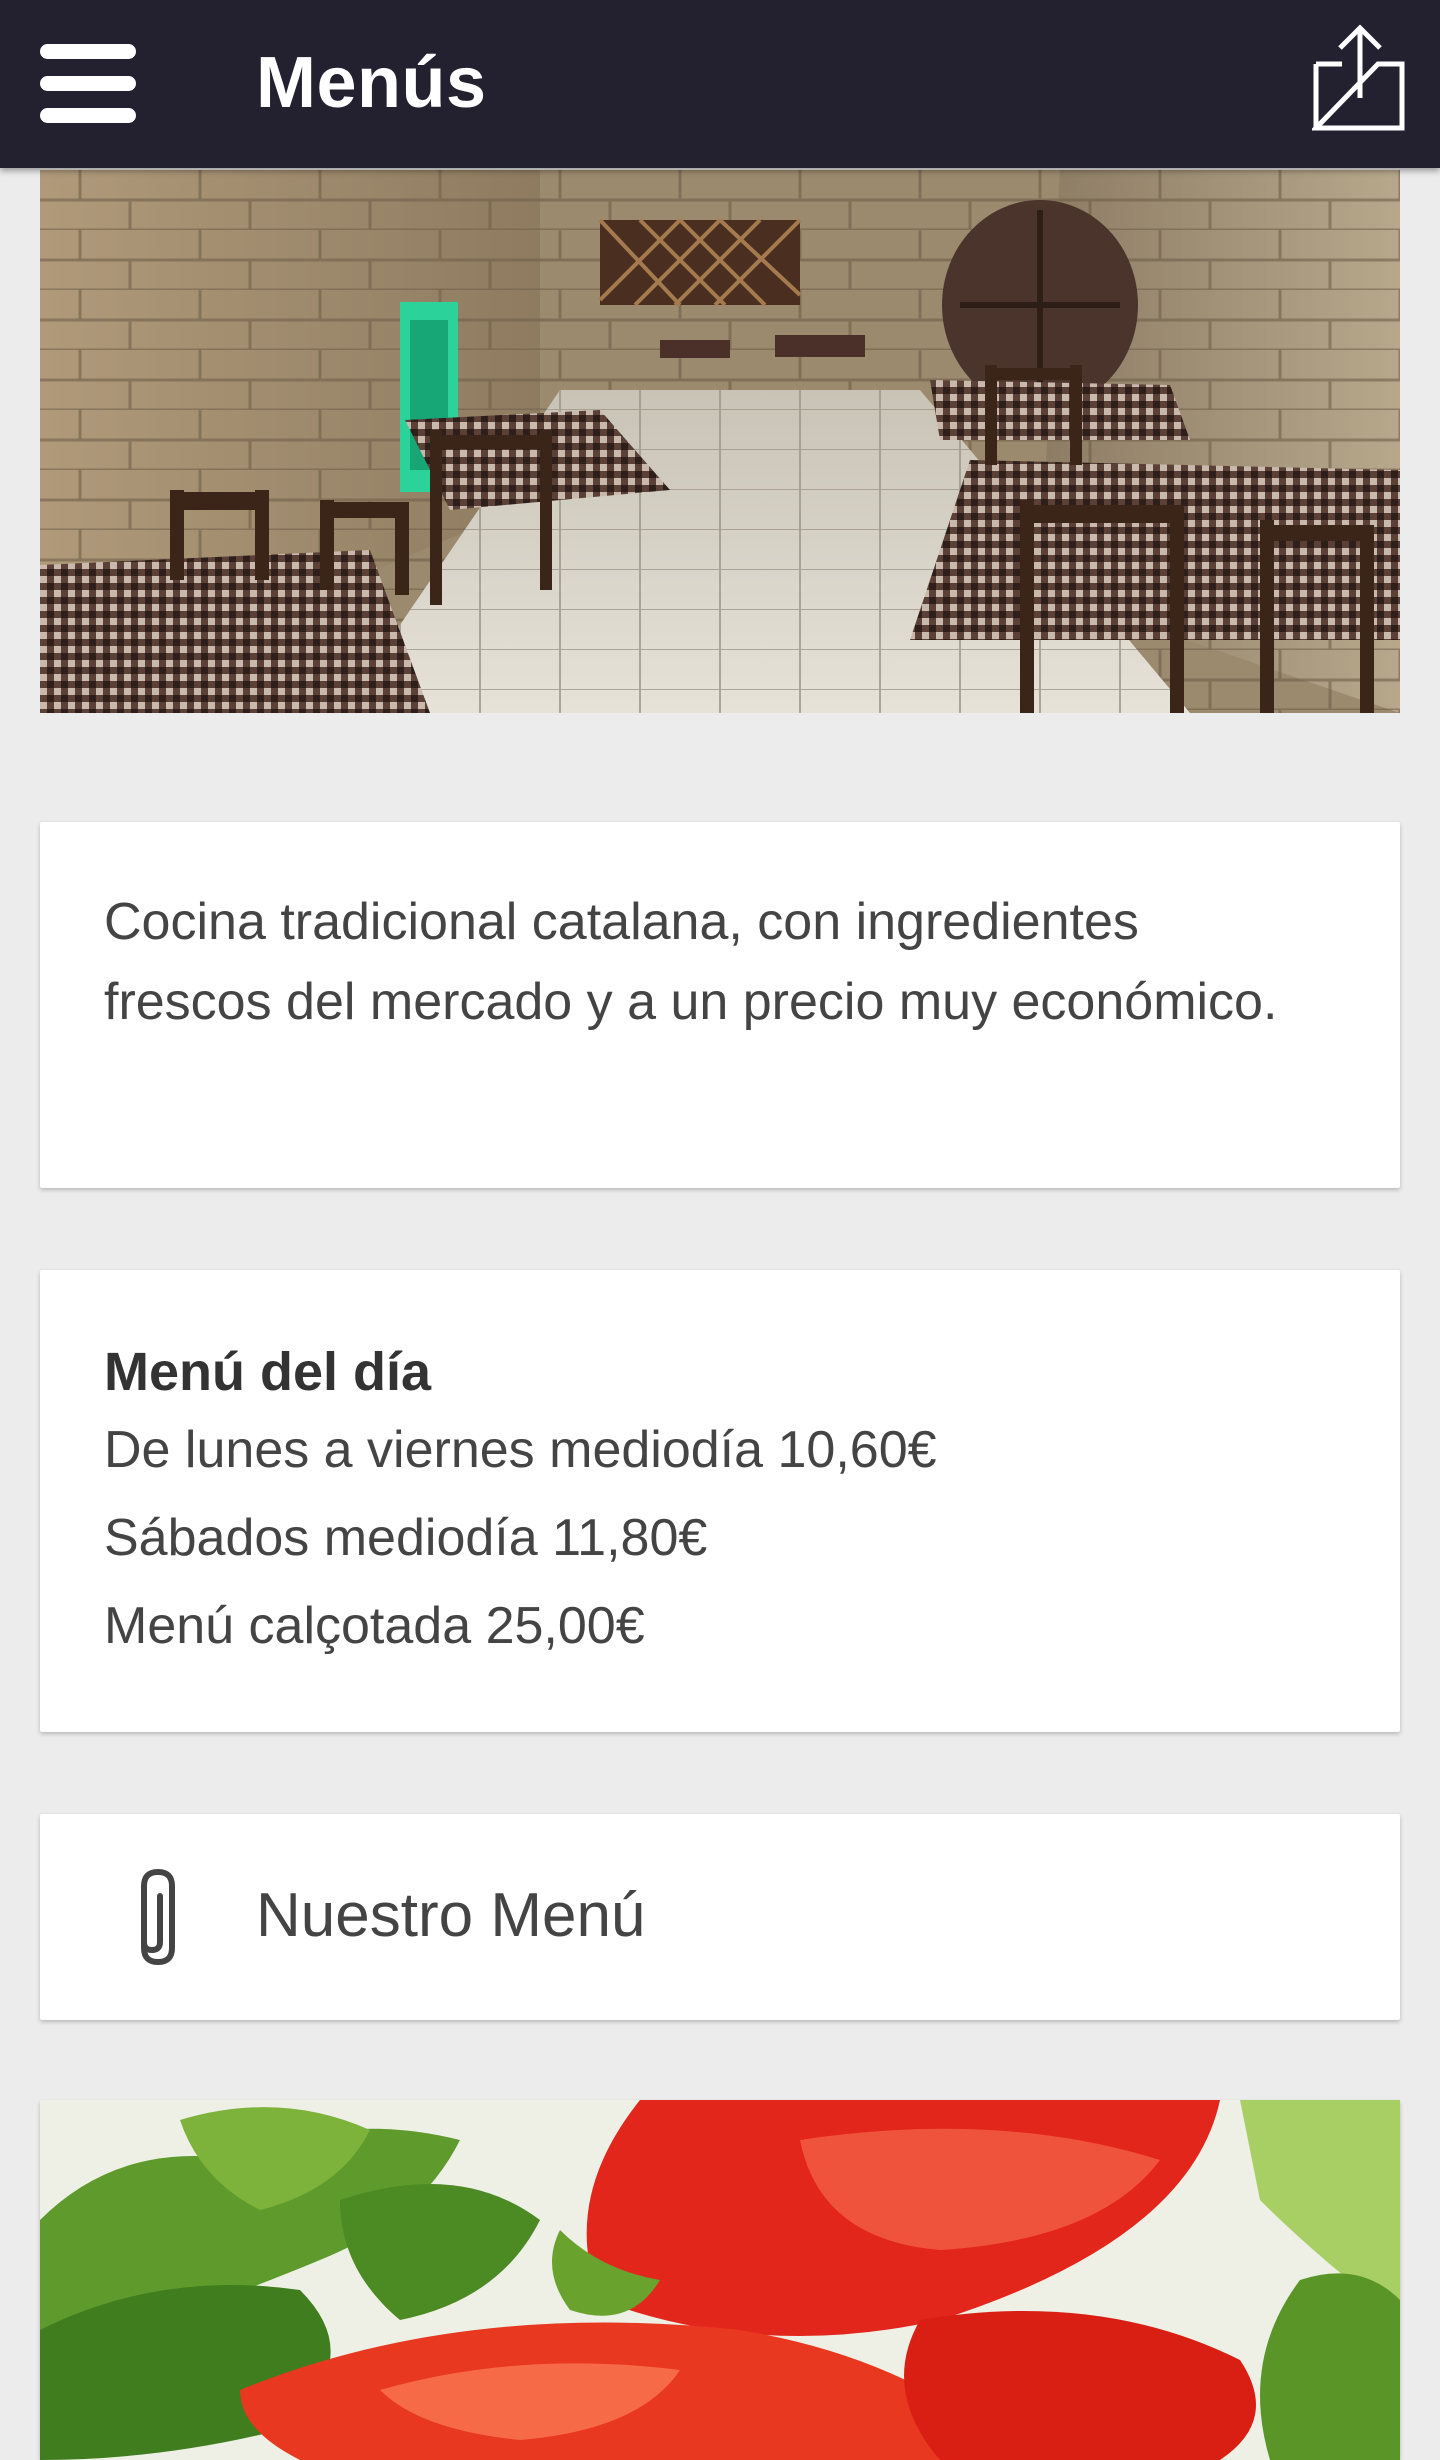 Image resolution: width=1440 pixels, height=2460 pixels. I want to click on daily-menu-heading: Menú del día, so click(268, 1372).